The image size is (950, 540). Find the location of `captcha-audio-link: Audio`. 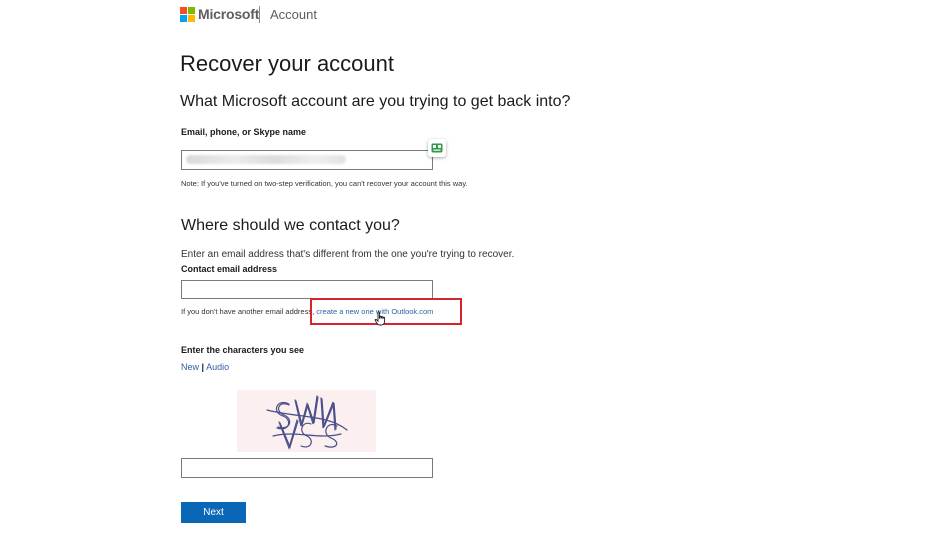

captcha-audio-link: Audio is located at coordinates (217, 367).